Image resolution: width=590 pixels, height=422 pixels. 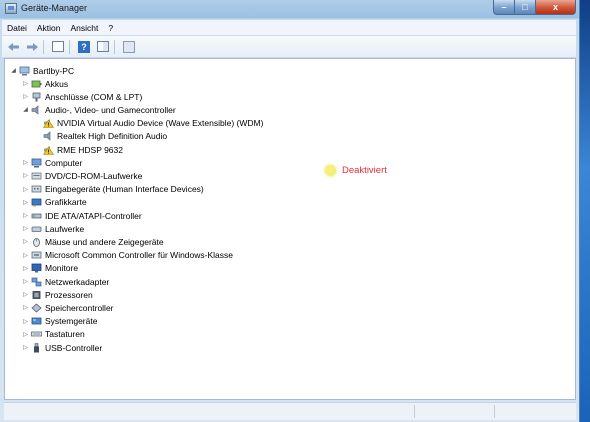 What do you see at coordinates (44, 83) in the screenshot?
I see `device-category: ▷ Akkus` at bounding box center [44, 83].